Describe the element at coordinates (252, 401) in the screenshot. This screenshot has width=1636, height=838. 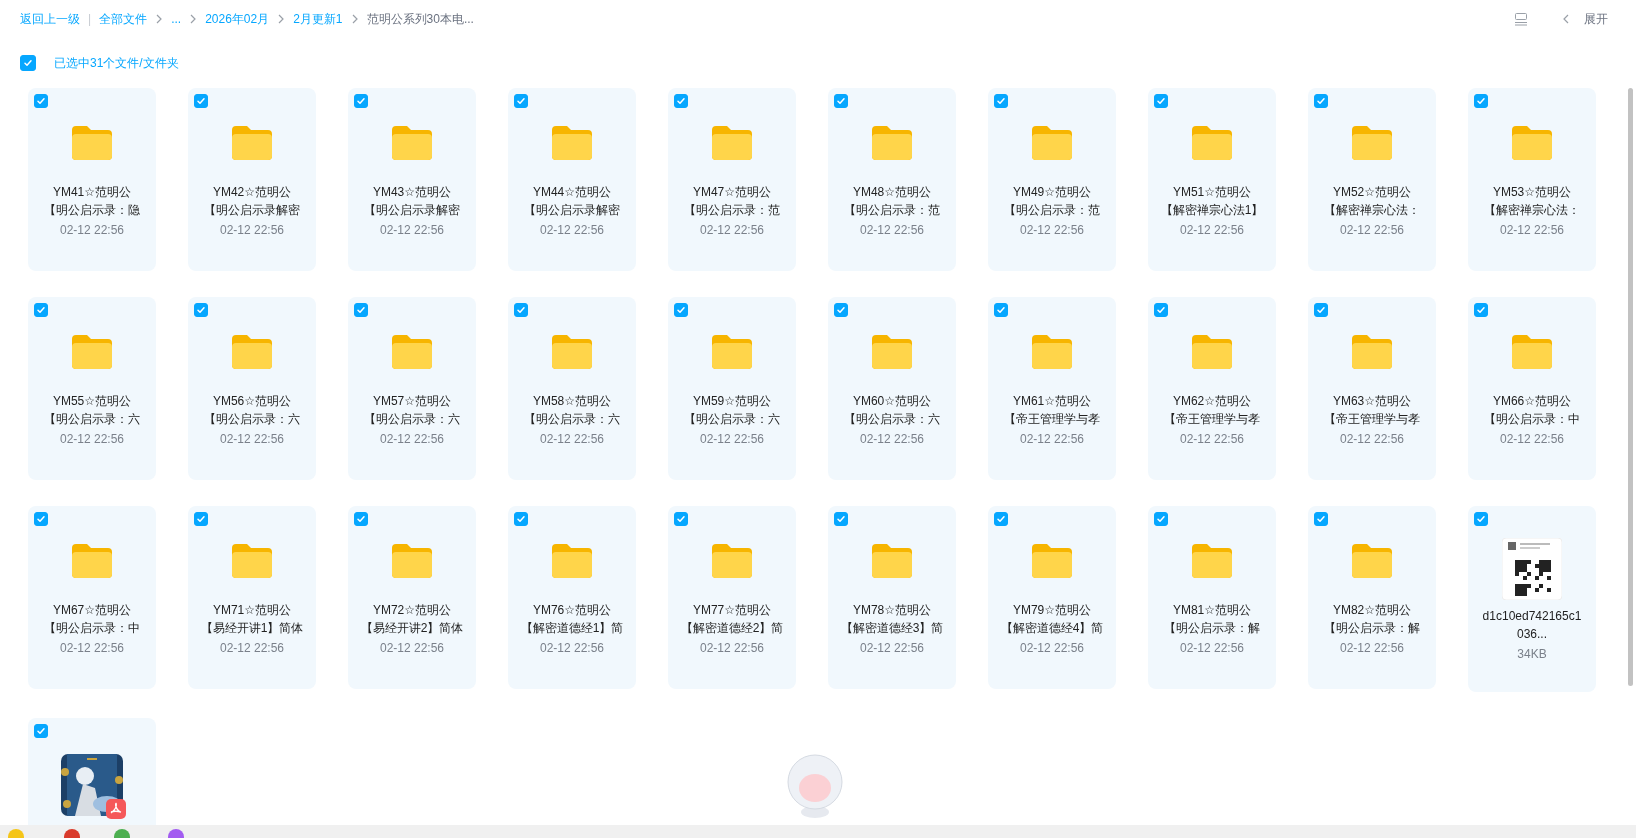
I see `file-name: YM56☆范明公` at that location.